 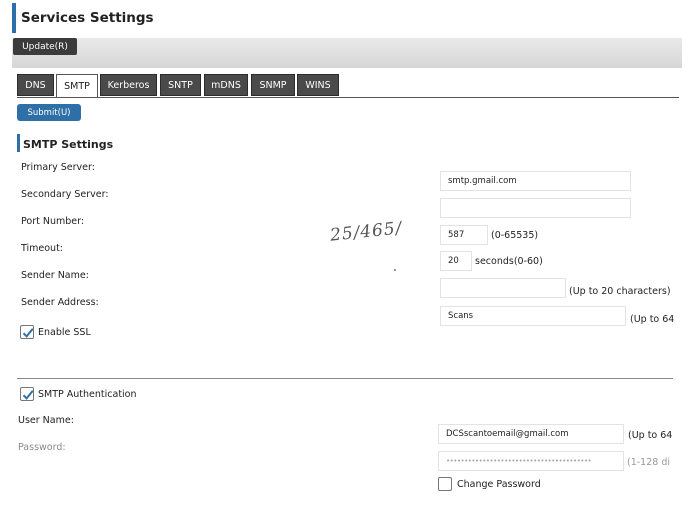 I want to click on sender-name-hint: (Up to 20 characters), so click(x=620, y=291).